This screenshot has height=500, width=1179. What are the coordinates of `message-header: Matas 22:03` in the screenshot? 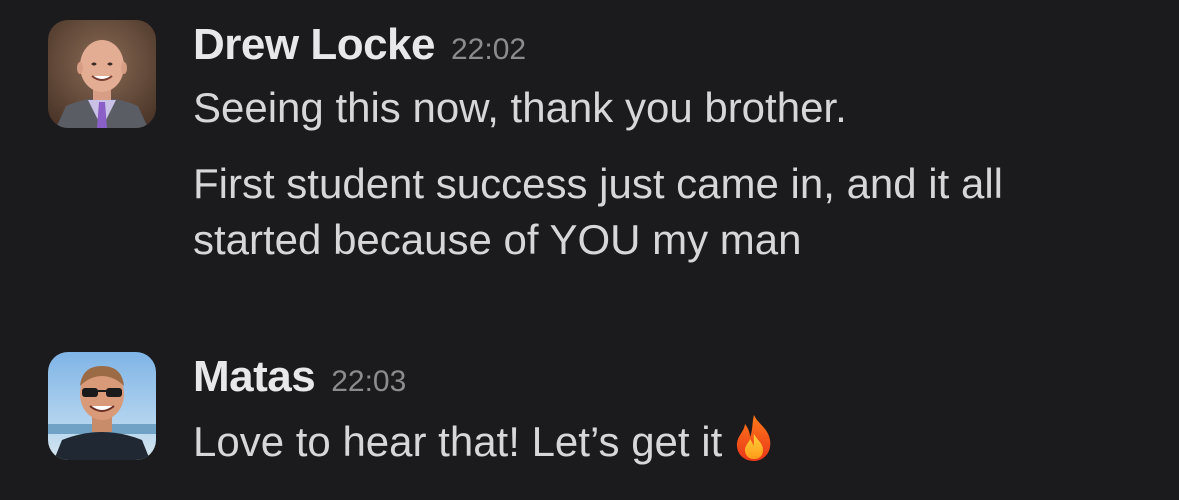 It's located at (668, 382).